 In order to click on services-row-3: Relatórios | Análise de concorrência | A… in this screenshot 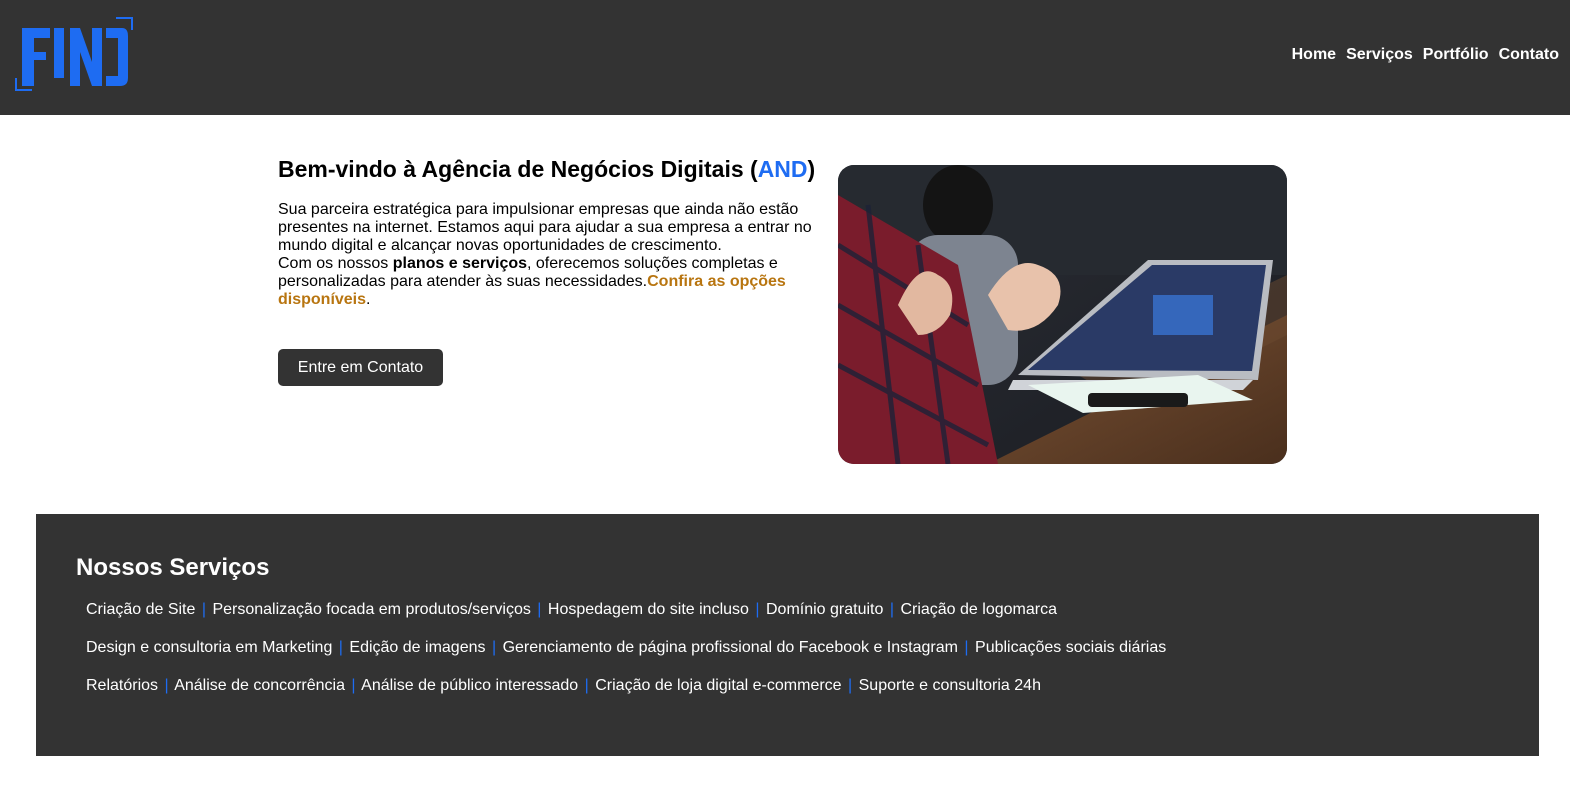, I will do `click(563, 686)`.